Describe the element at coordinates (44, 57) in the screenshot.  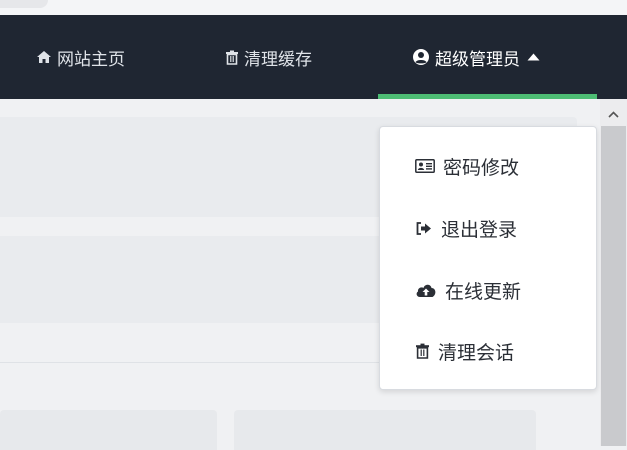
I see `home-icon` at that location.